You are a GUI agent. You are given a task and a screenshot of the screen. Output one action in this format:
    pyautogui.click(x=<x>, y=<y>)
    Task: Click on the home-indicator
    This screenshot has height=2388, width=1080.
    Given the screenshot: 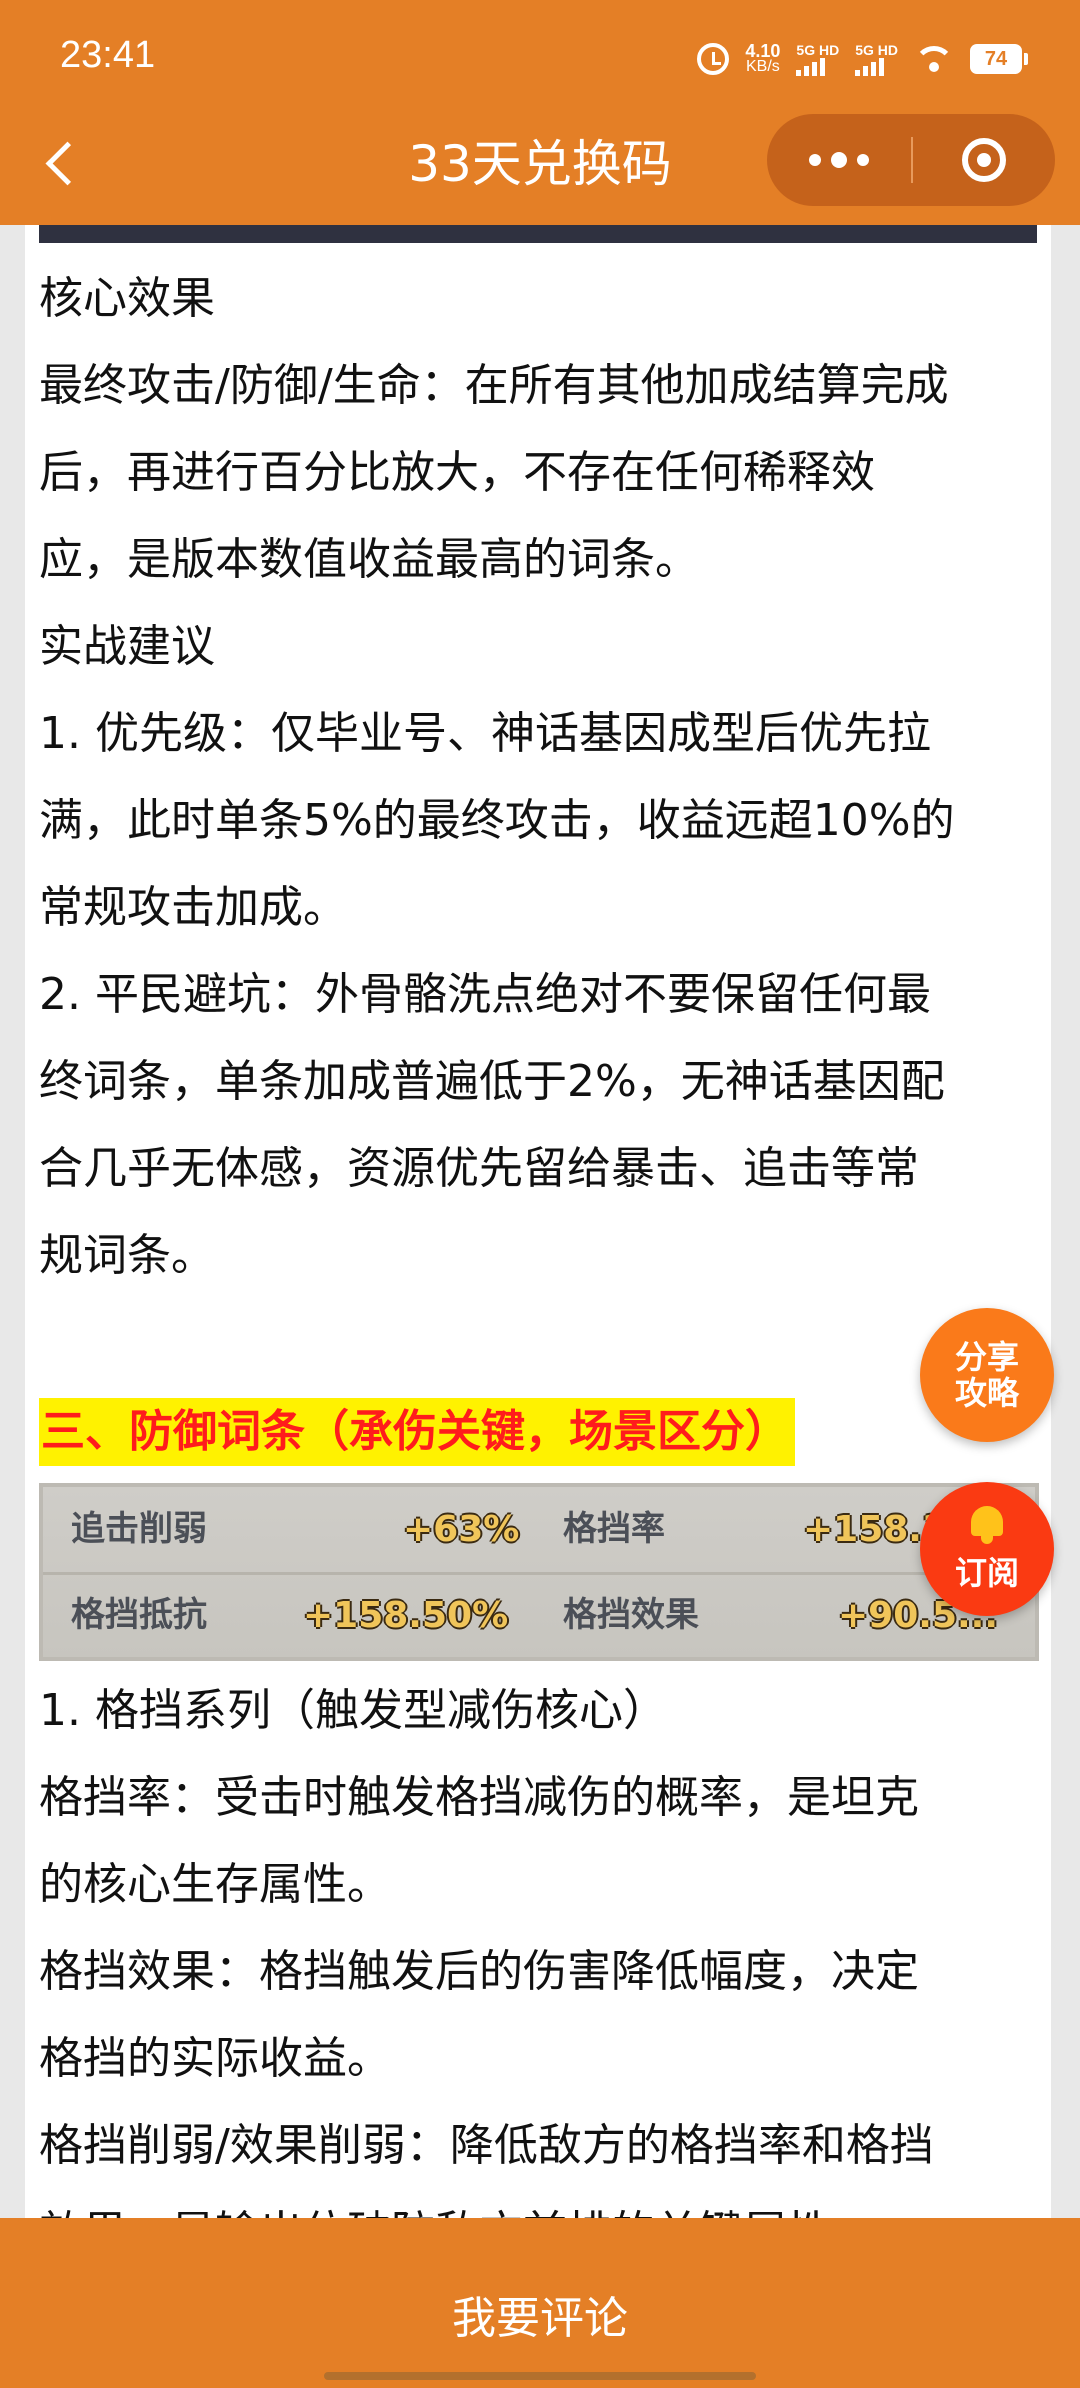 What is the action you would take?
    pyautogui.click(x=540, y=2376)
    